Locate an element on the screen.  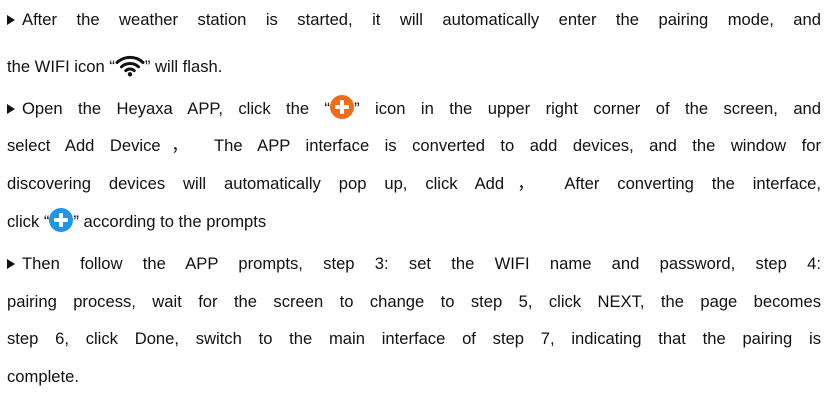
paragraph-1-line-2: the WIFI icon “ ” will flash. is located at coordinates (414, 67).